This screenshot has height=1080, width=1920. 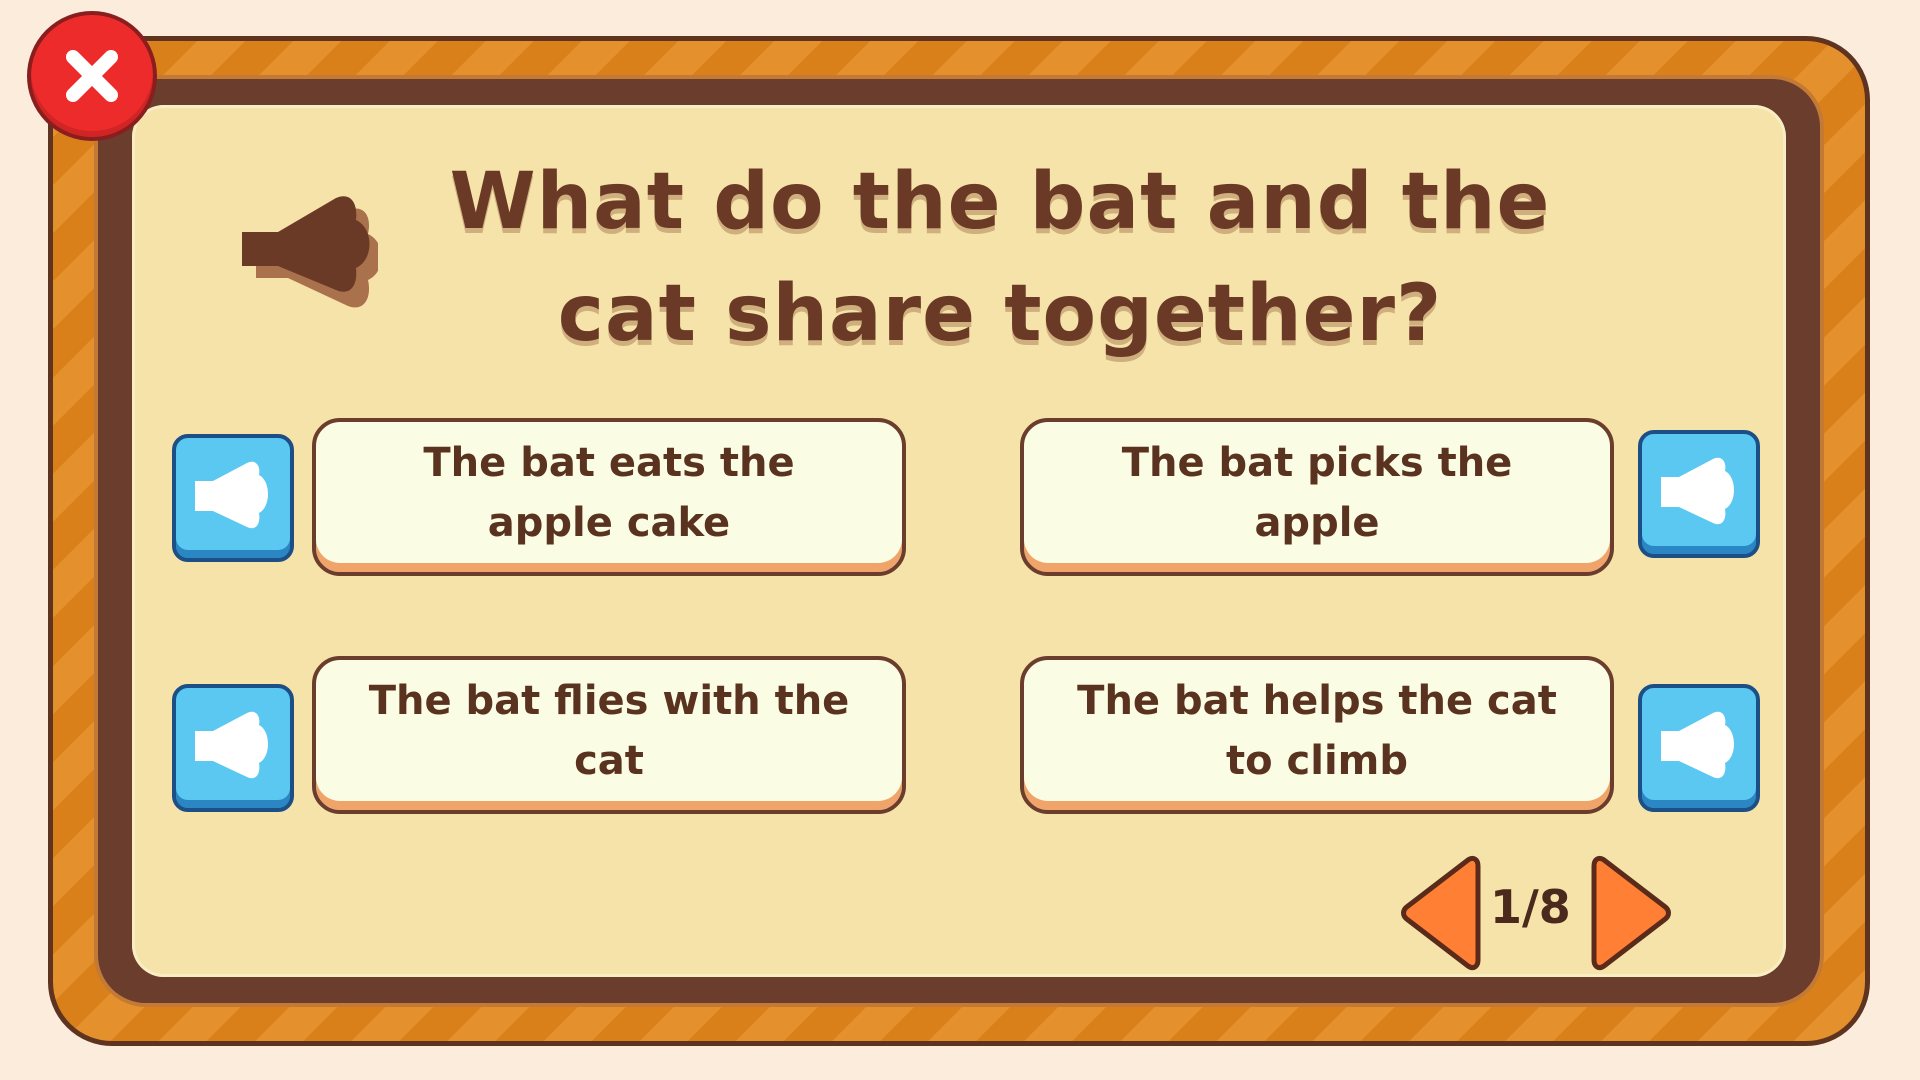 I want to click on answer-3-audio-button, so click(x=233, y=748).